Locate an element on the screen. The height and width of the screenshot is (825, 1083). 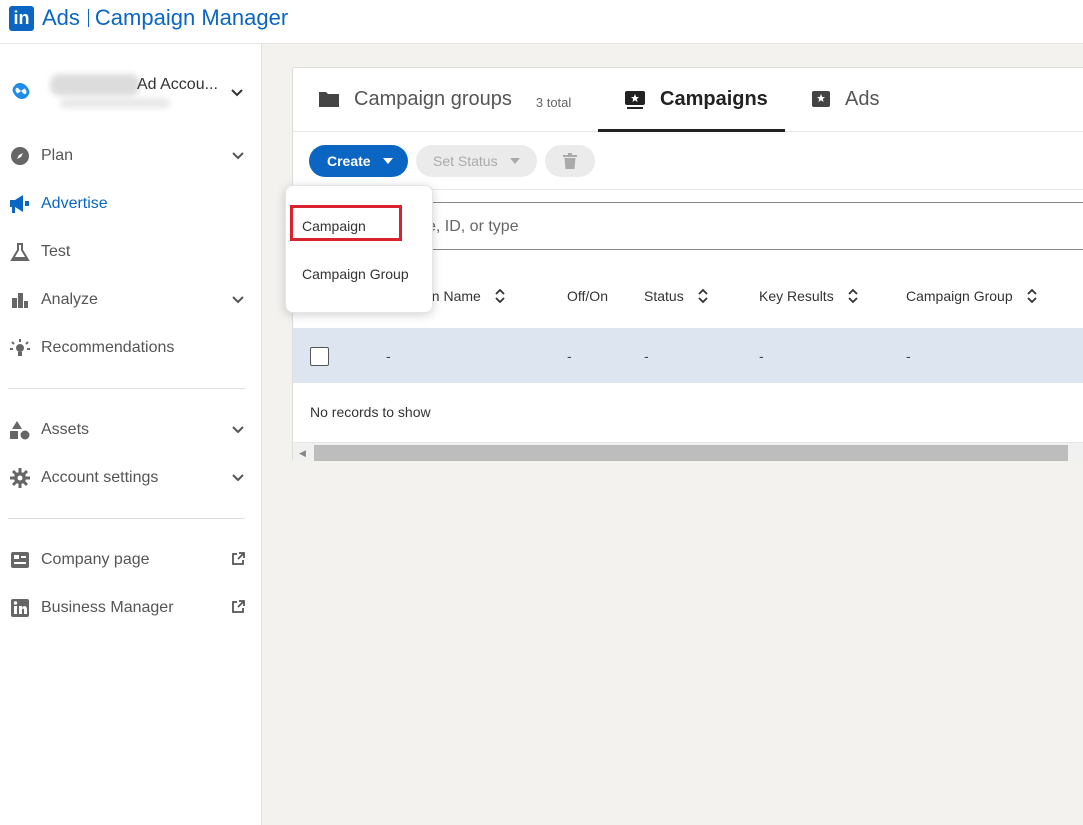
linkedin-icon is located at coordinates (20, 608).